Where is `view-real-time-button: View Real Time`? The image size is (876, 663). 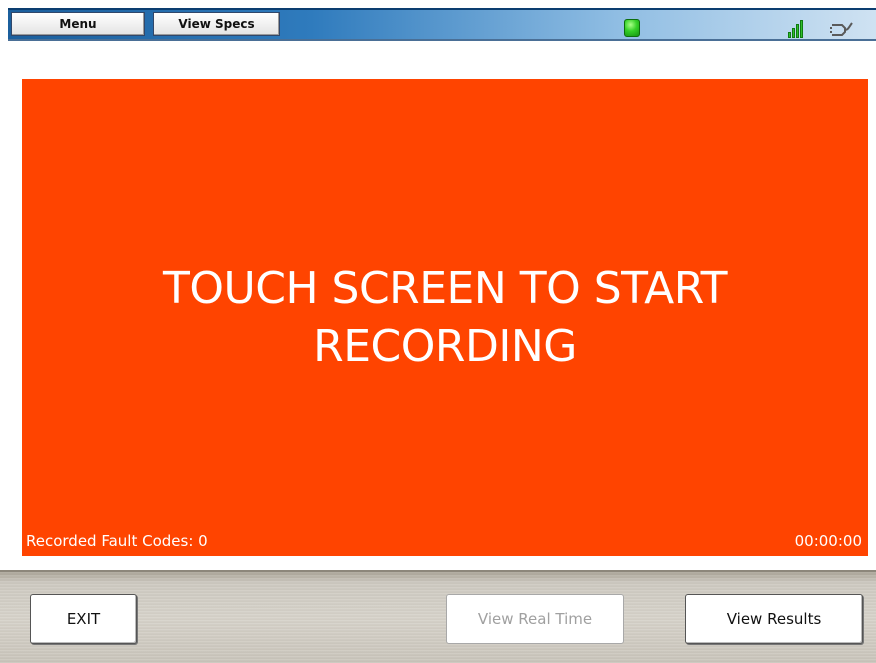 view-real-time-button: View Real Time is located at coordinates (535, 619).